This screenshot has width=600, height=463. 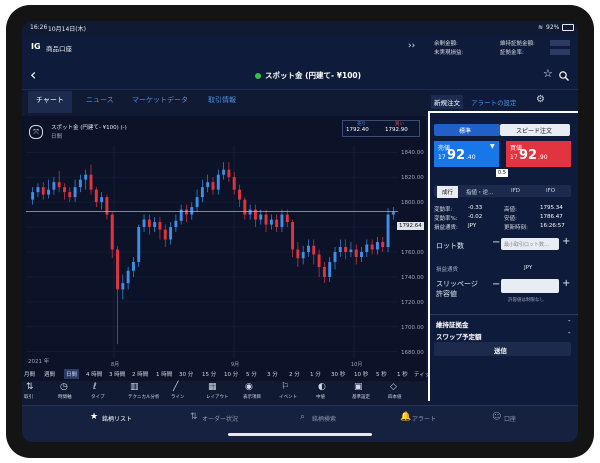 What do you see at coordinates (272, 374) in the screenshot?
I see `timeframe-11: 3 分` at bounding box center [272, 374].